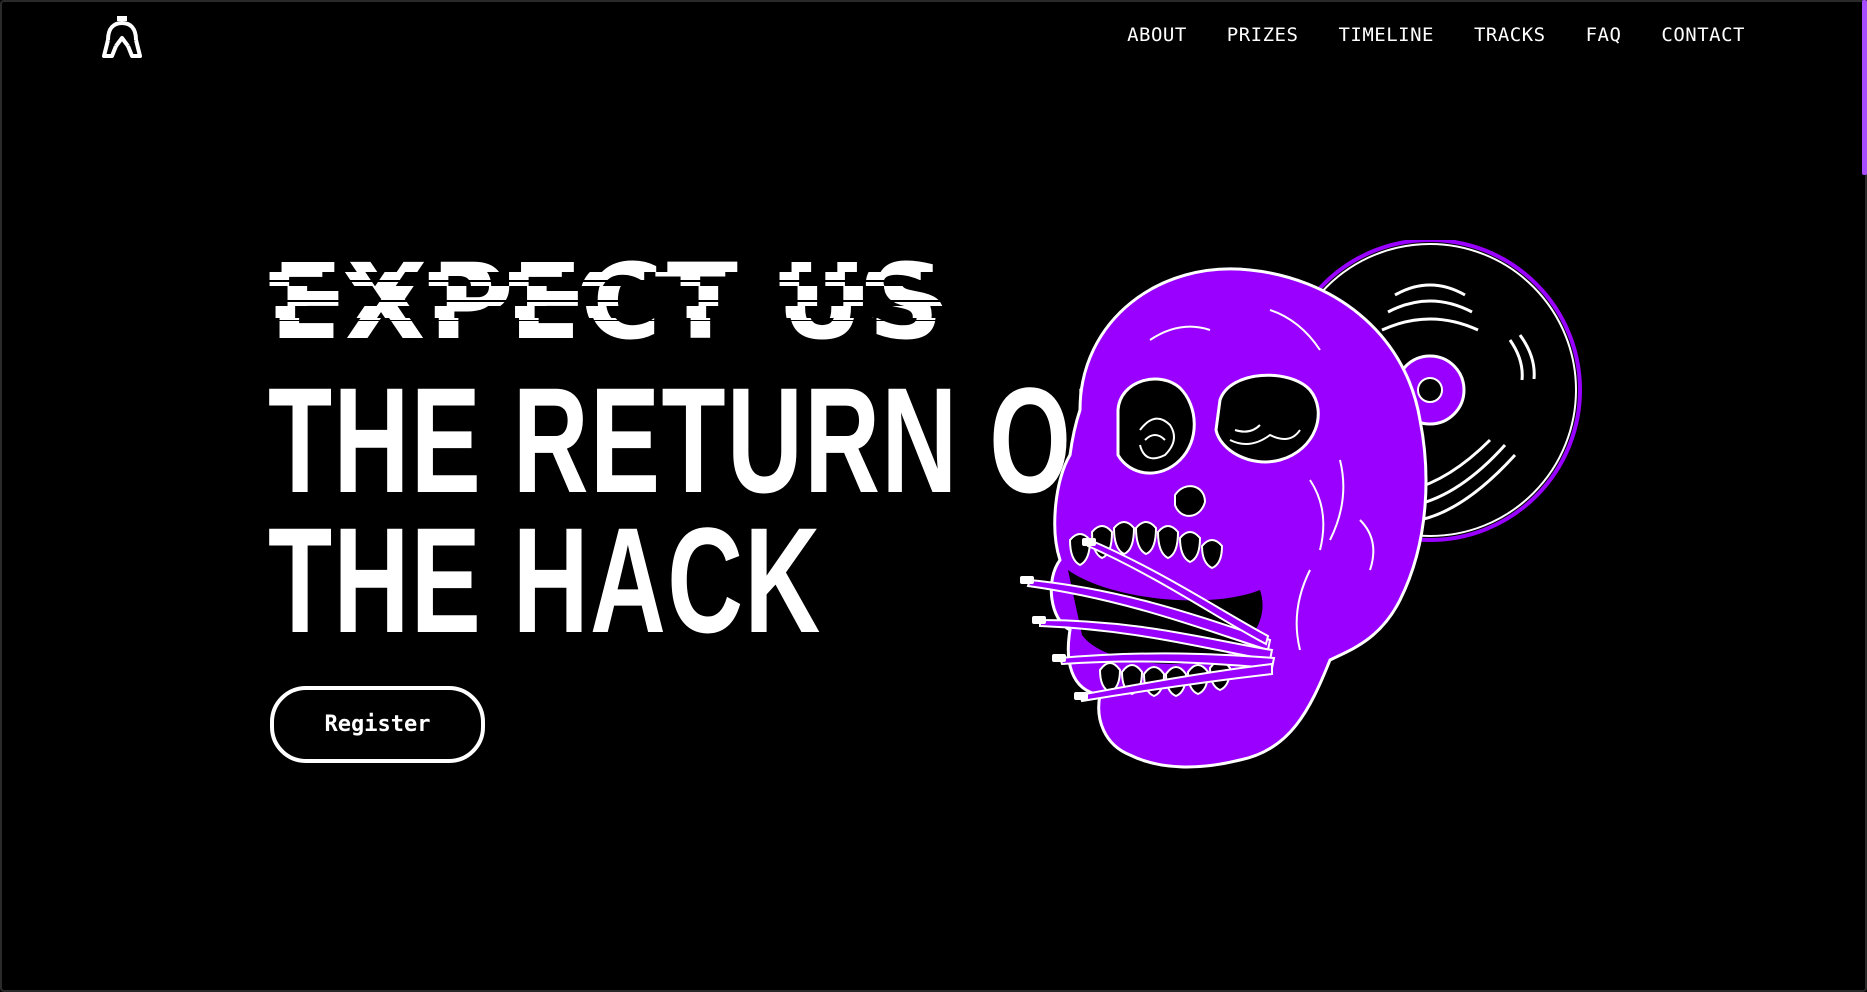 This screenshot has width=1867, height=992. I want to click on nav-faq: FAQ, so click(1604, 35).